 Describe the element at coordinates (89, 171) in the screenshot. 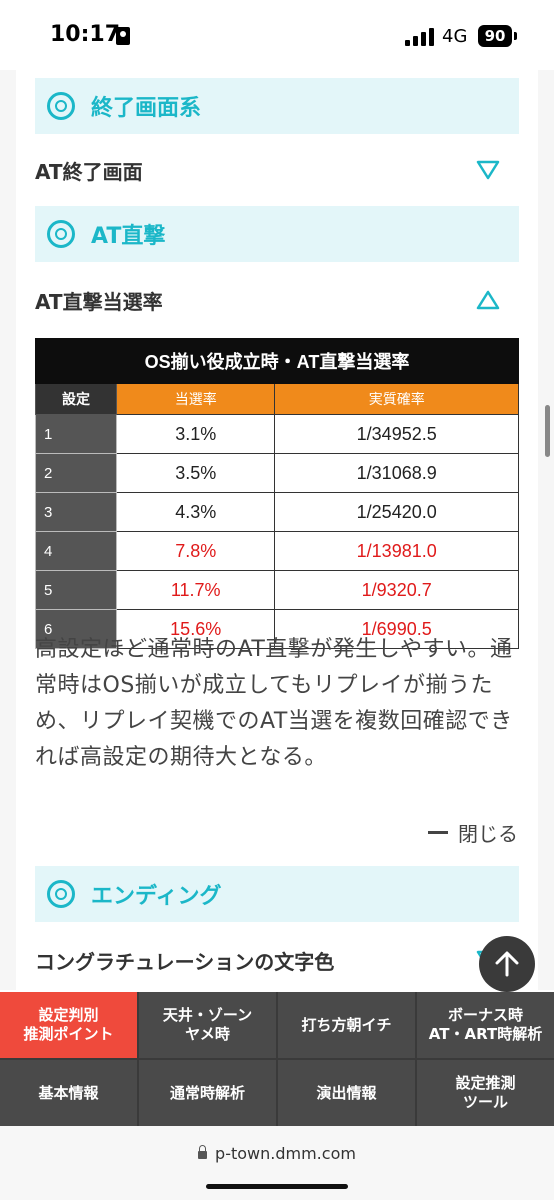

I see `accordion-label: AT終了画面` at that location.